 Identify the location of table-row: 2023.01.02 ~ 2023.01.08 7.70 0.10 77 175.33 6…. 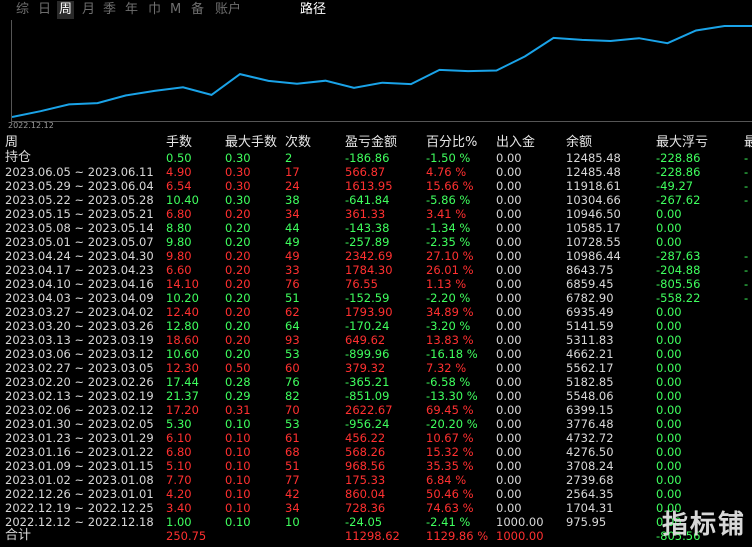
(376, 480).